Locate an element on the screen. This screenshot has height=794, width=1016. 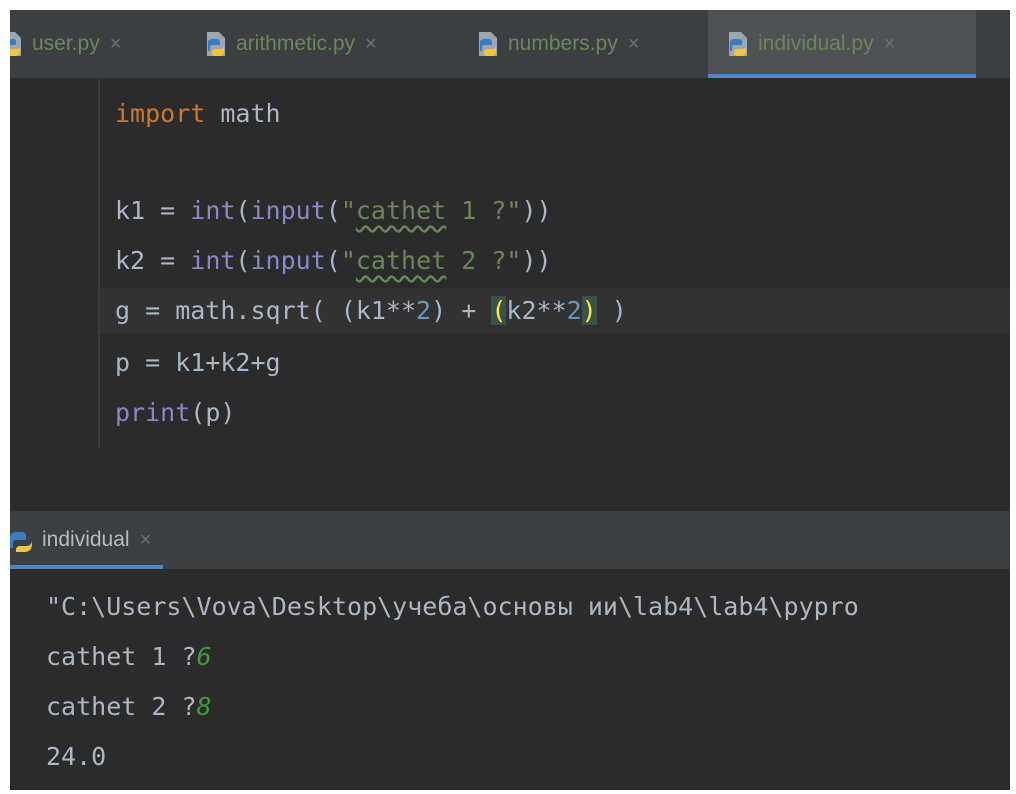
assign-g: g = math.sqrt( is located at coordinates (228, 310).